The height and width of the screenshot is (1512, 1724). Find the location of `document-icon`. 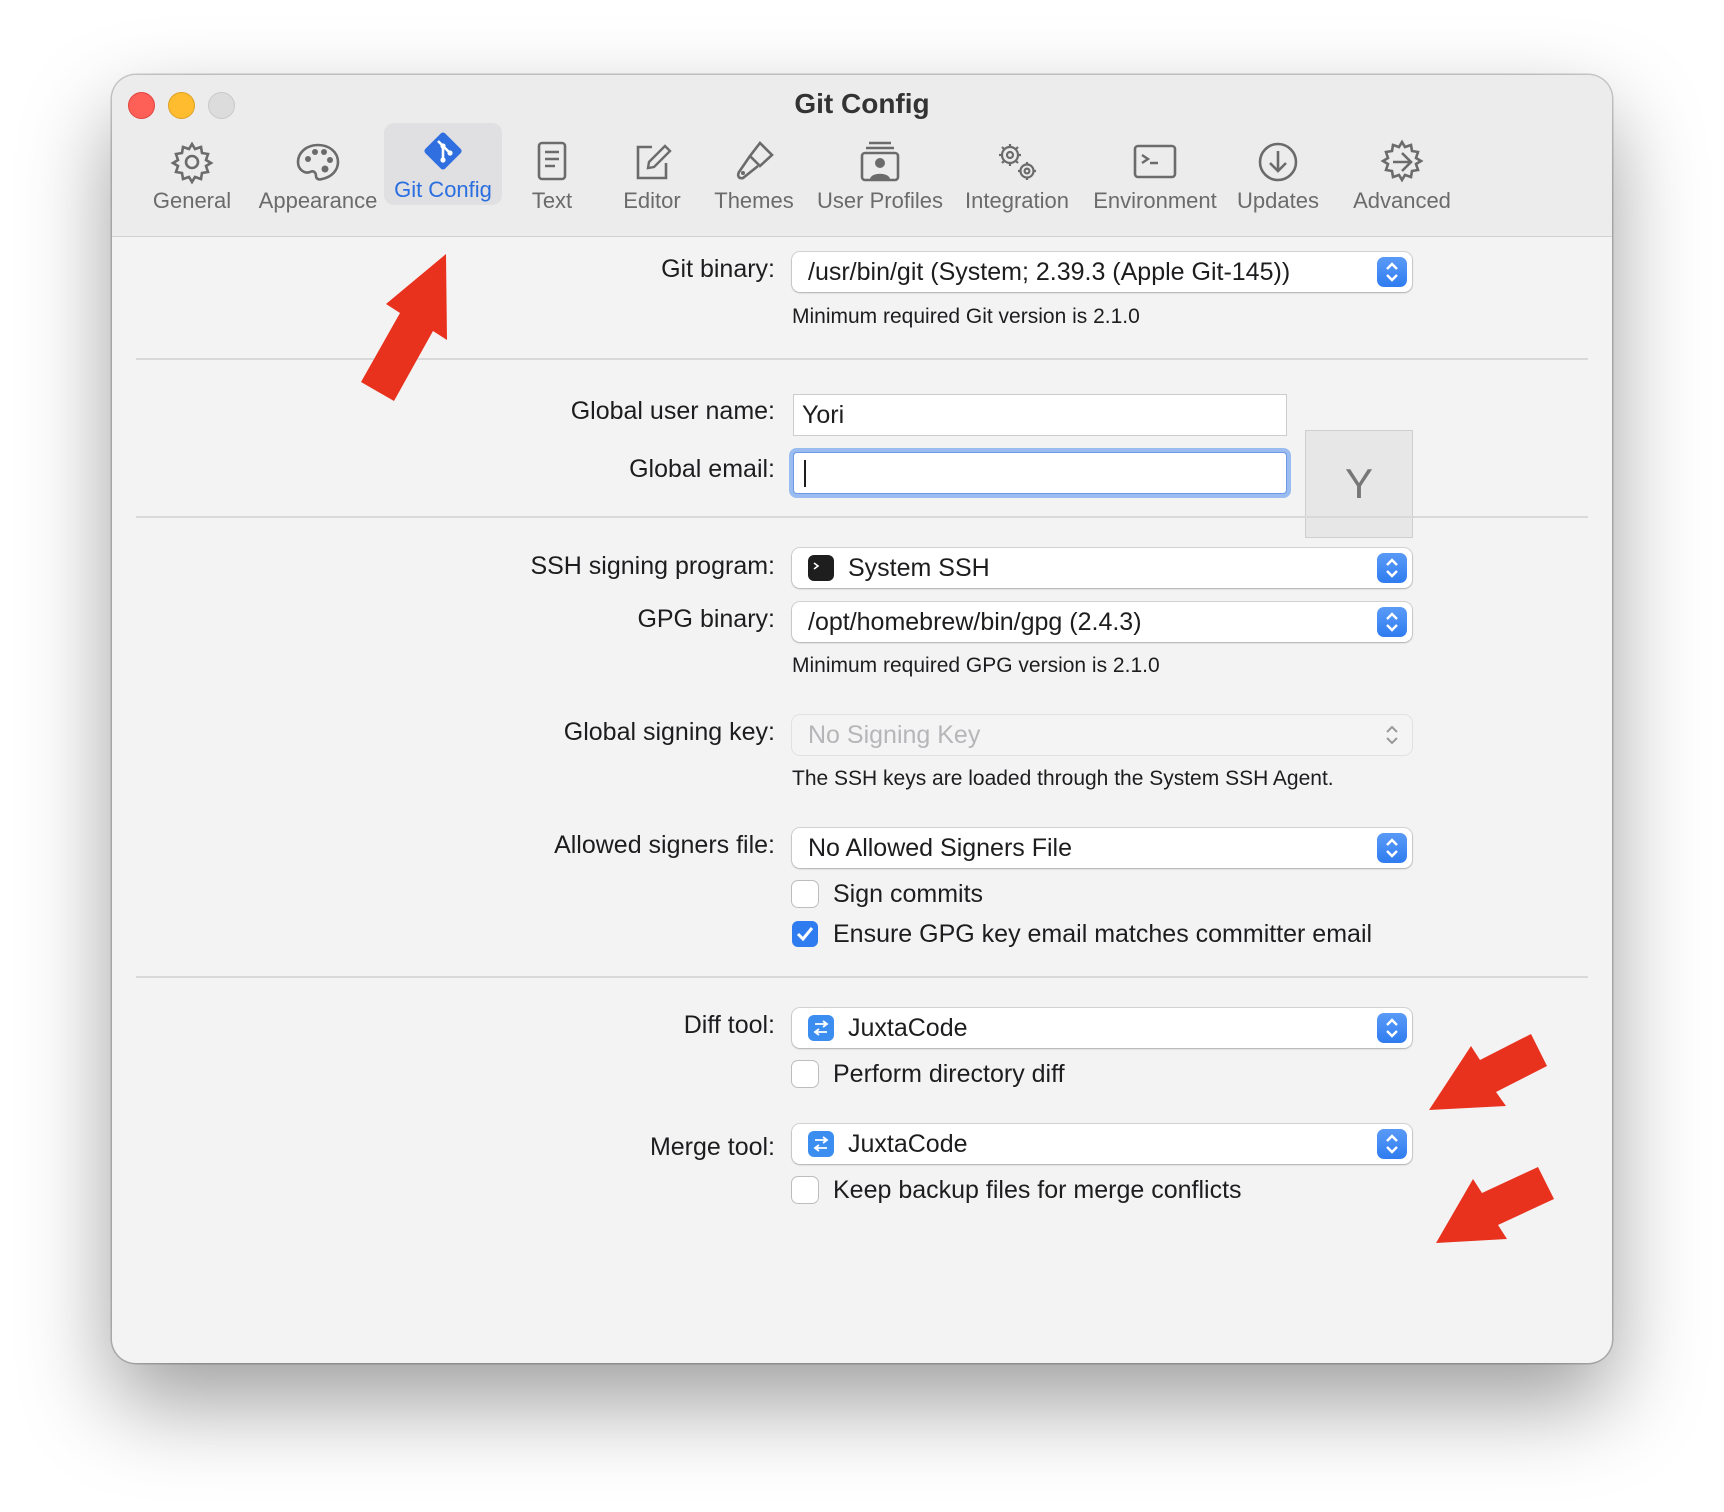

document-icon is located at coordinates (552, 161).